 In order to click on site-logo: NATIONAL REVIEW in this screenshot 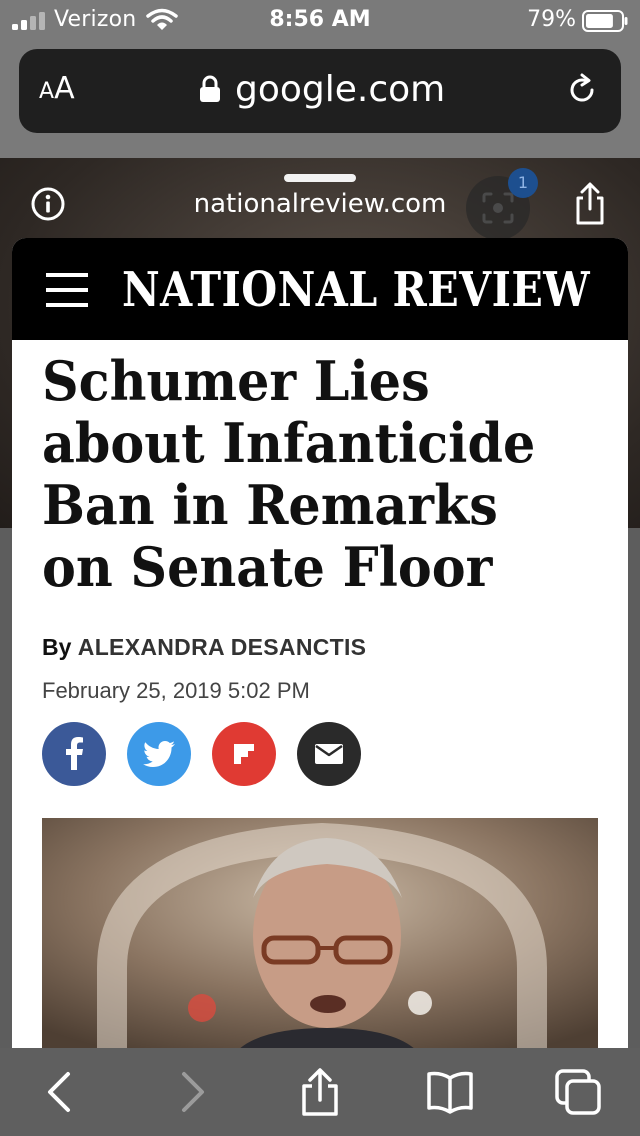, I will do `click(356, 290)`.